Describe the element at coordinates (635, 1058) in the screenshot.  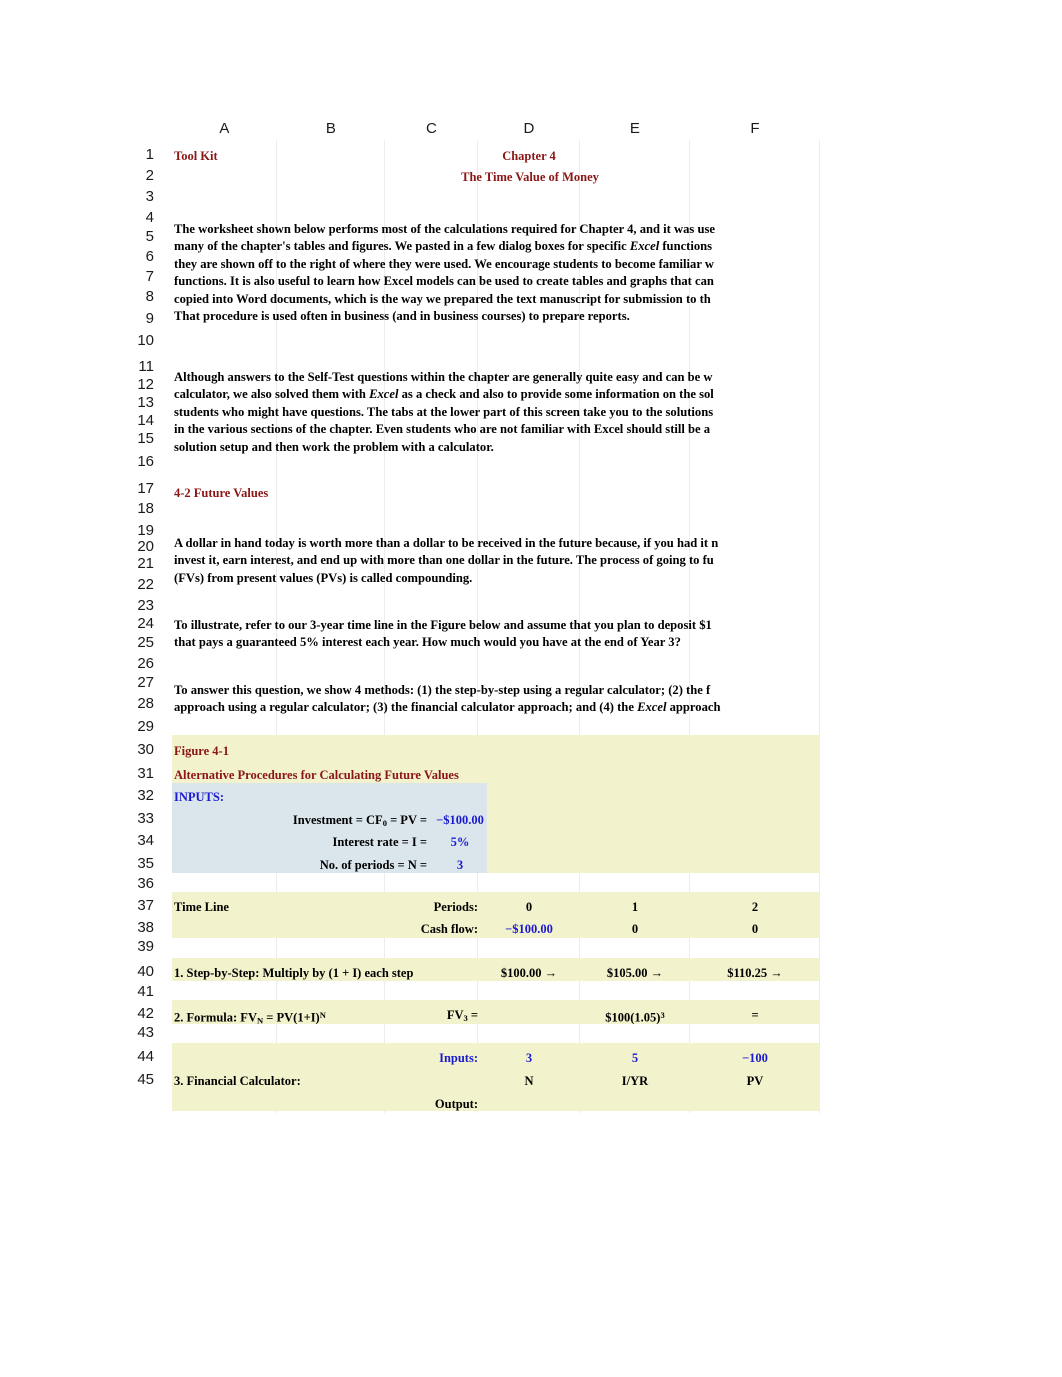
I see `calculator-input-iyr: 5` at that location.